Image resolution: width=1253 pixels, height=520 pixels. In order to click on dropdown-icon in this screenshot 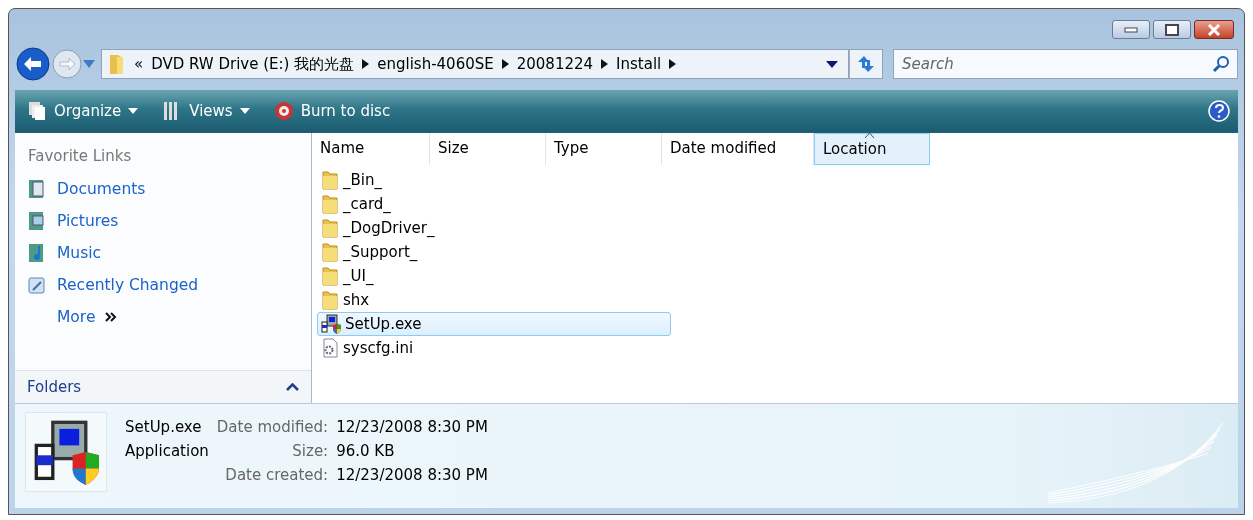, I will do `click(832, 64)`.